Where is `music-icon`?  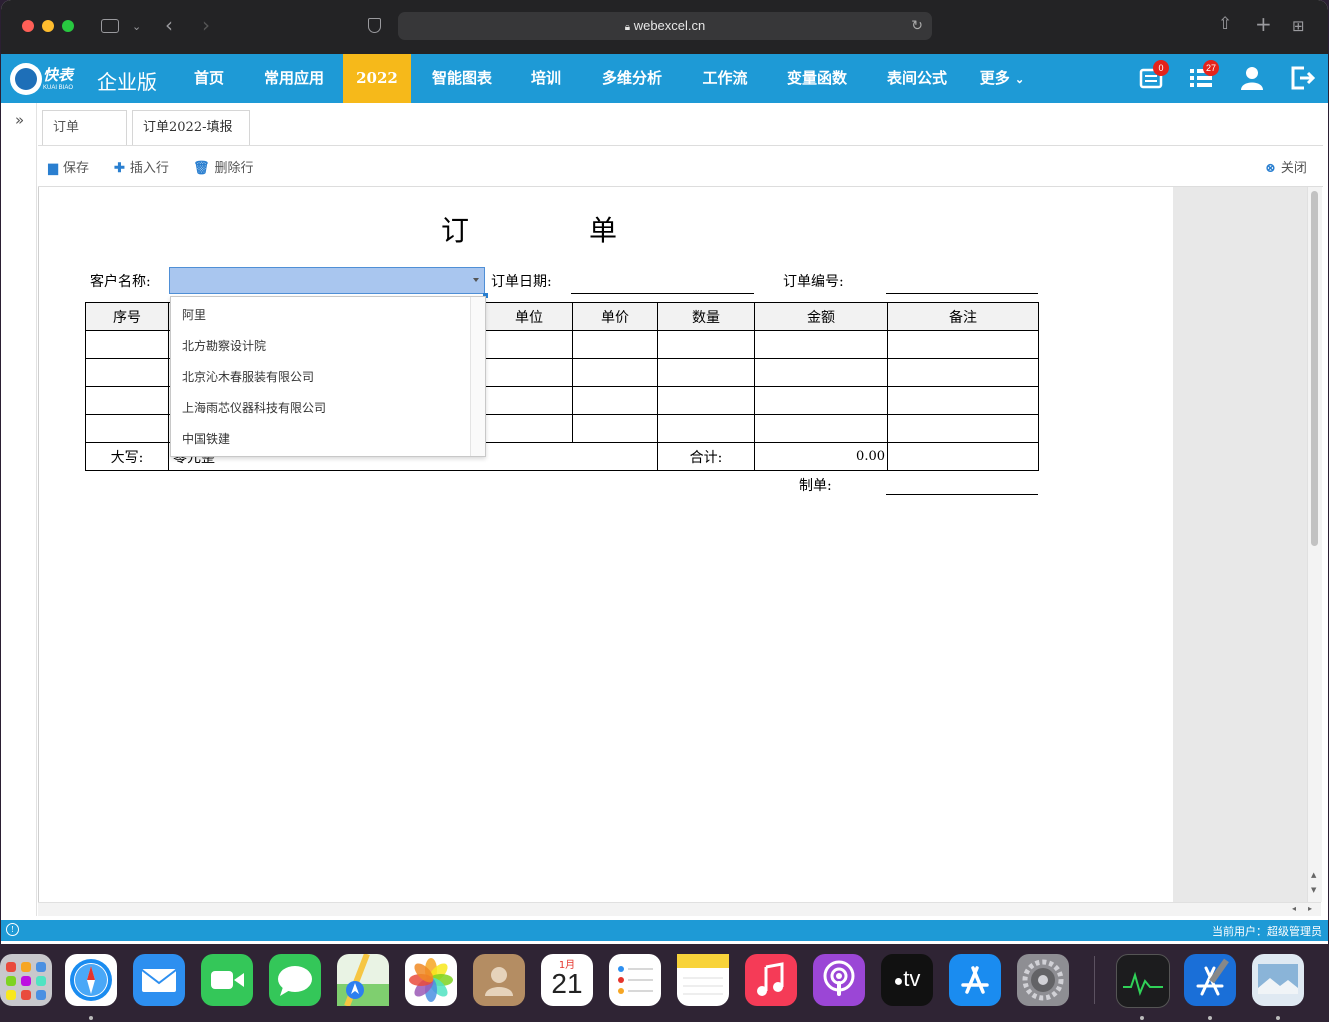
music-icon is located at coordinates (771, 980).